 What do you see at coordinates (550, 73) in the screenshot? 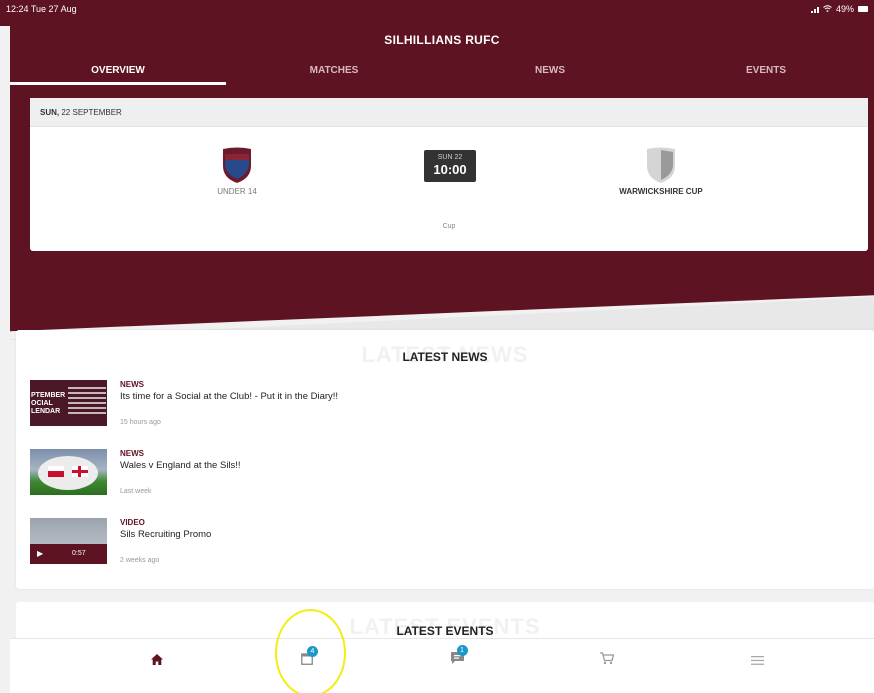
I see `tab-news: NEWS` at bounding box center [550, 73].